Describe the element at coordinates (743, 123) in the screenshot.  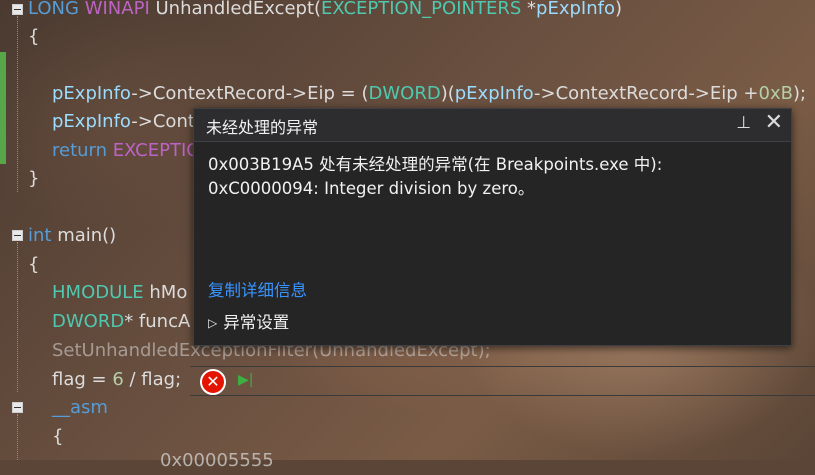
I see `pin-icon: ⊥` at that location.